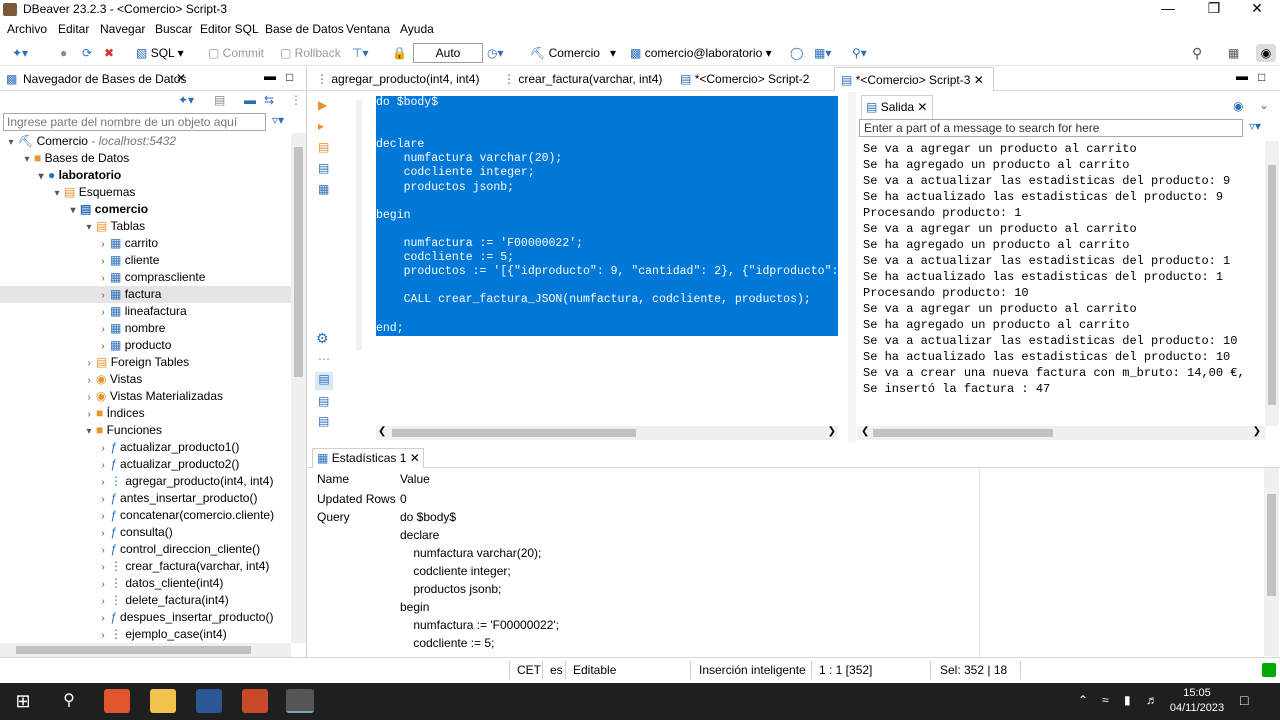 This screenshot has width=1280, height=720. What do you see at coordinates (73, 29) in the screenshot?
I see `menu-editar: Editar` at bounding box center [73, 29].